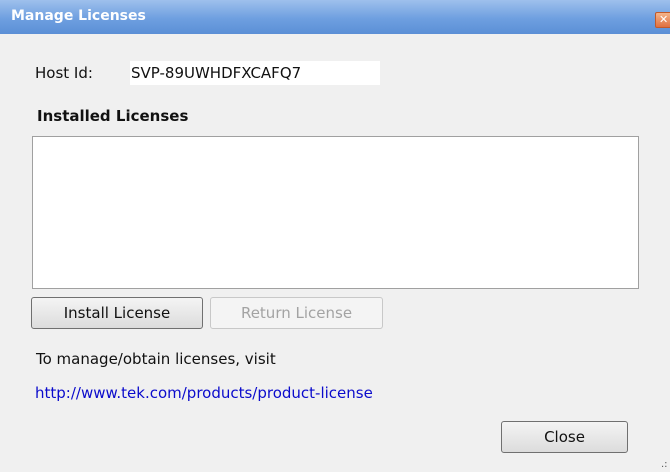 The width and height of the screenshot is (670, 472). Describe the element at coordinates (564, 437) in the screenshot. I see `close-button: Close` at that location.